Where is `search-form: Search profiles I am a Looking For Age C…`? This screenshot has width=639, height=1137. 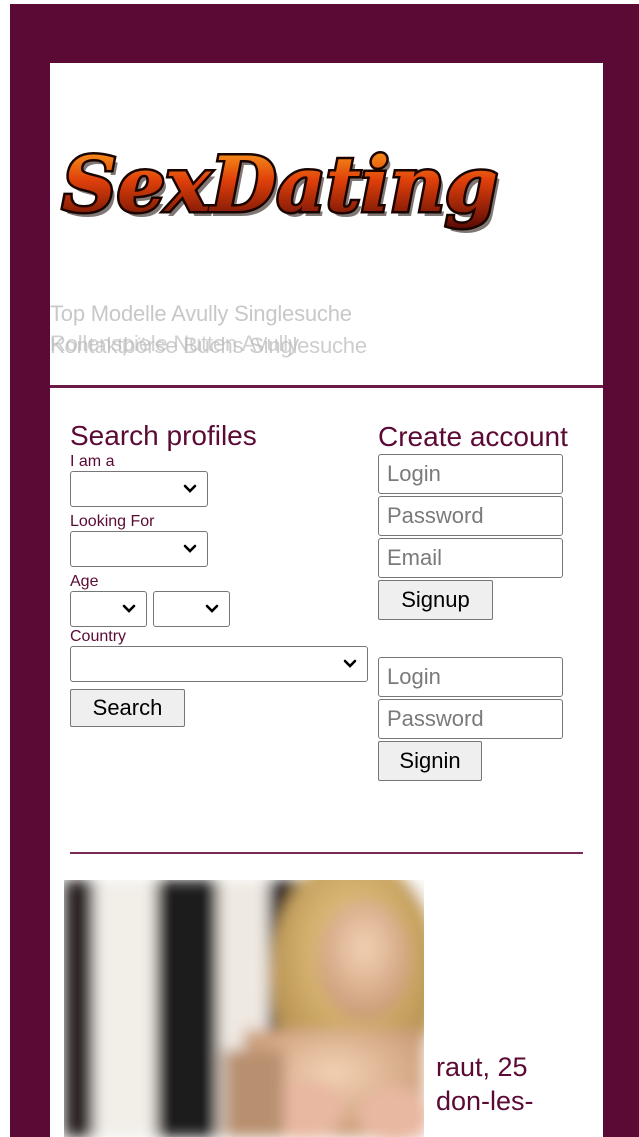
search-form: Search profiles I am a Looking For Age C… is located at coordinates (220, 573).